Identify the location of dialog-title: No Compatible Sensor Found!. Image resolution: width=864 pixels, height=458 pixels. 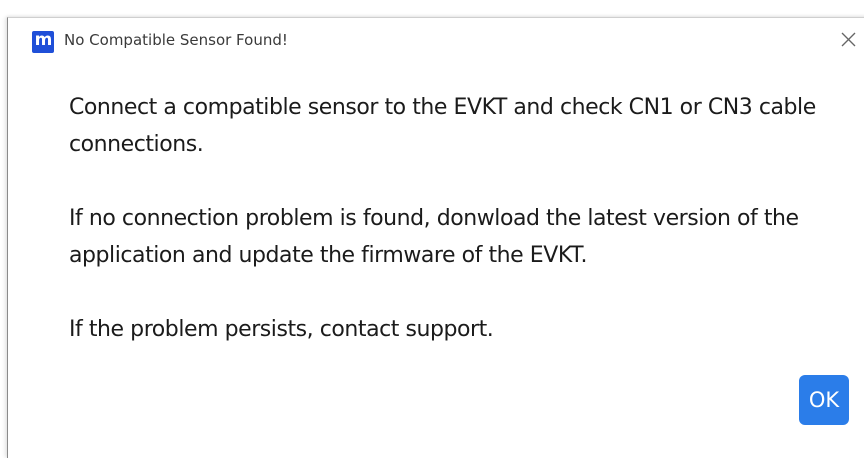
(176, 40).